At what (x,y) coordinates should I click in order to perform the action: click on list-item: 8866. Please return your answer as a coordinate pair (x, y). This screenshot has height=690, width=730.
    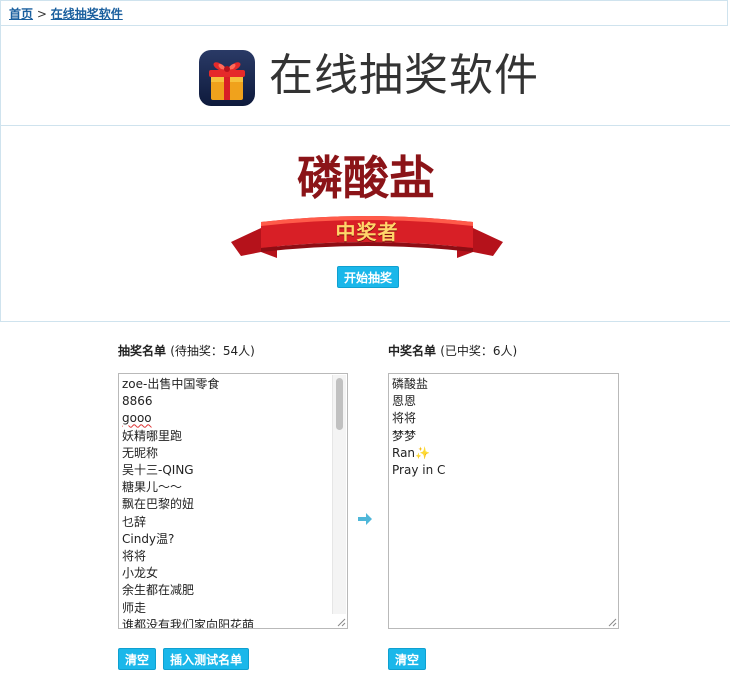
    Looking at the image, I should click on (137, 401).